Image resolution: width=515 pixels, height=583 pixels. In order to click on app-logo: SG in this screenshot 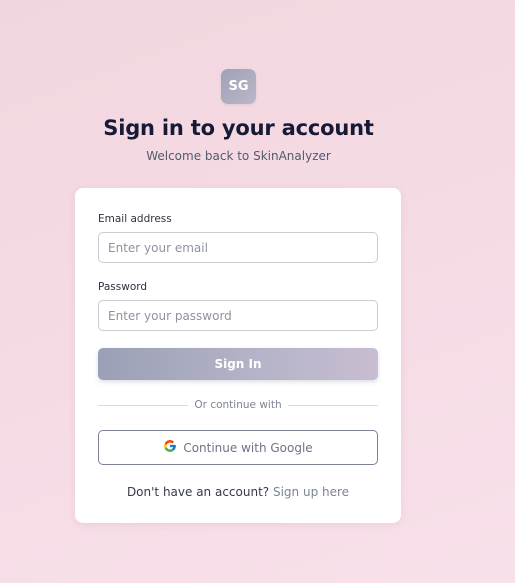, I will do `click(238, 86)`.